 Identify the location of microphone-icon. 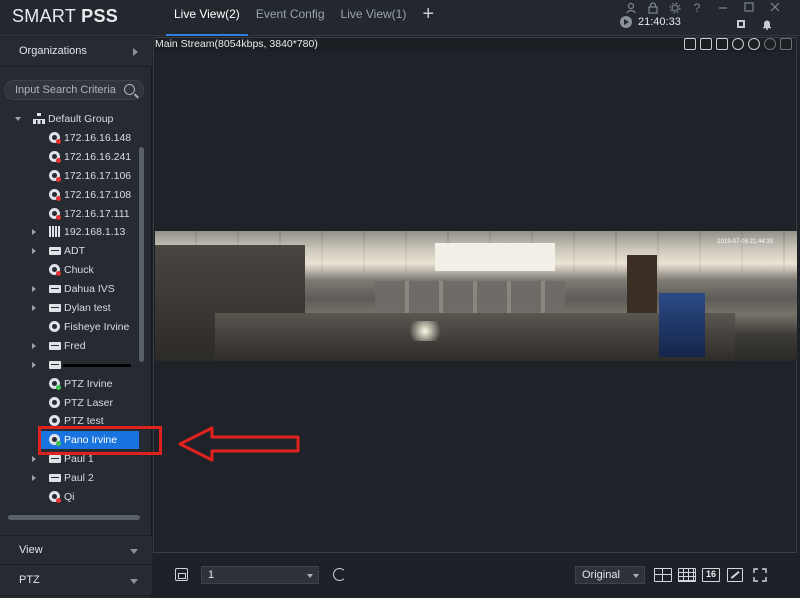
(738, 44).